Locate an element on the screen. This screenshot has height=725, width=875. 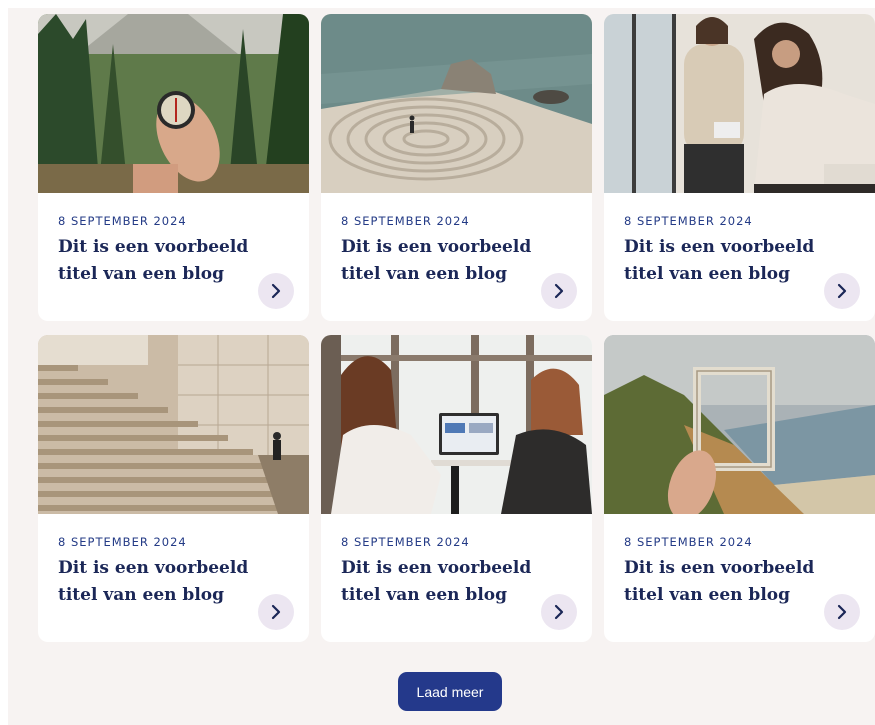
staircase-photo is located at coordinates (173, 424).